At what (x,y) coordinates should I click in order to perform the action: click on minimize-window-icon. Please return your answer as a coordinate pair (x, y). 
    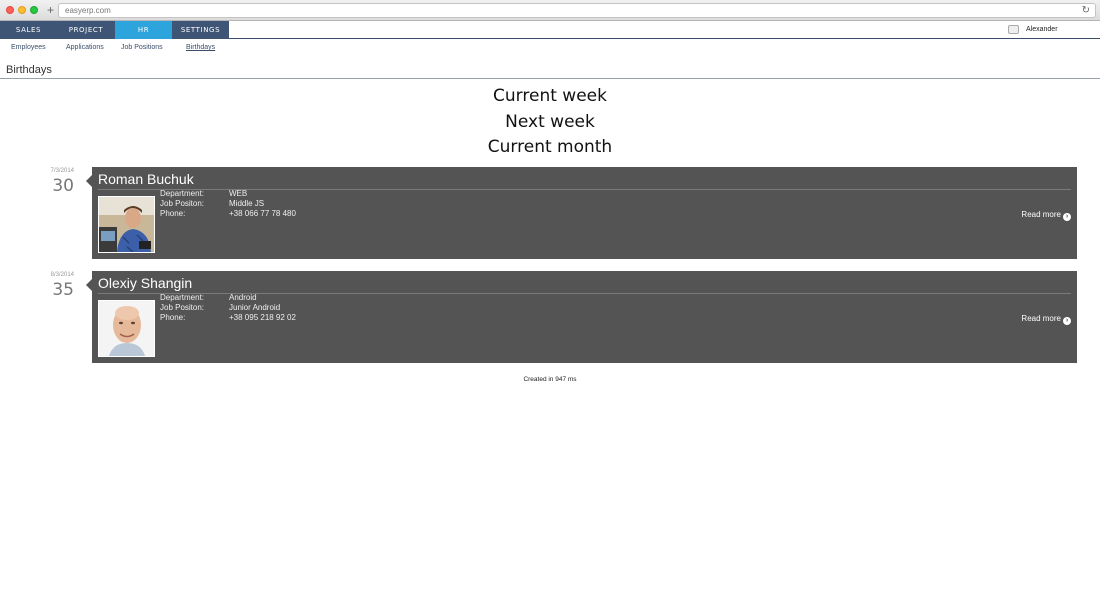
    Looking at the image, I should click on (22, 10).